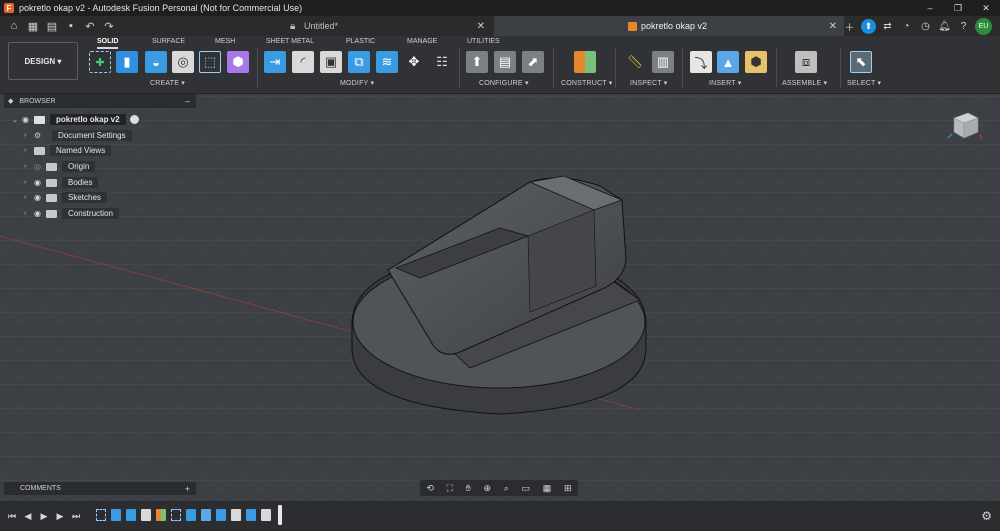  Describe the element at coordinates (506, 488) in the screenshot. I see `fit-icon: ⌕` at that location.